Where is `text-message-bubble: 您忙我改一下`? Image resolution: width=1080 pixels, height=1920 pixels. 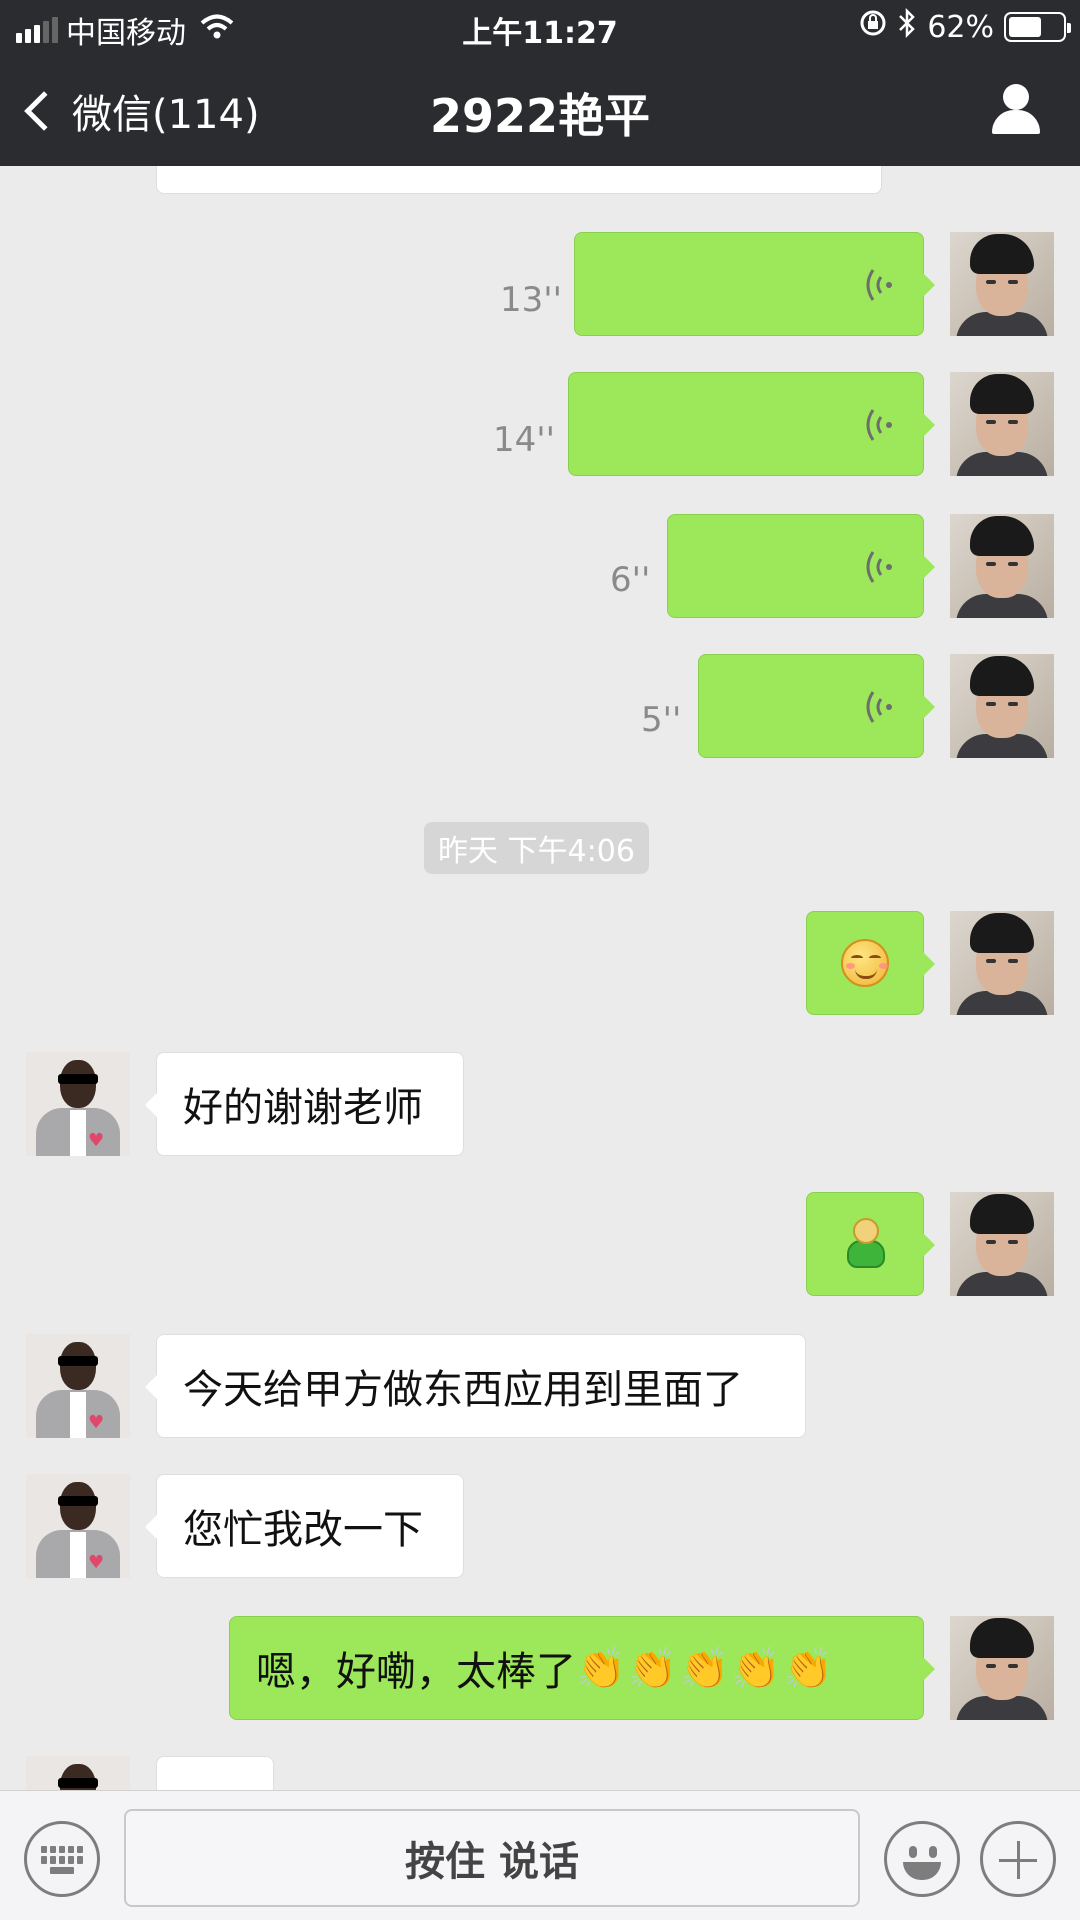
text-message-bubble: 您忙我改一下 is located at coordinates (304, 1526).